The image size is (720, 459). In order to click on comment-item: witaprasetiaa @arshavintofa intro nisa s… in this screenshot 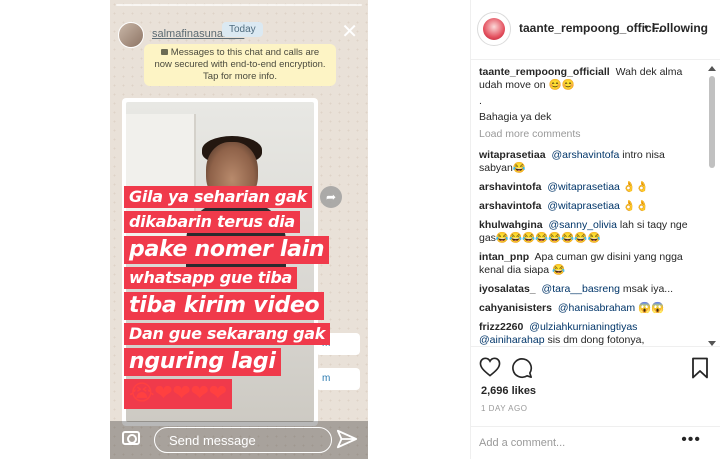, I will do `click(590, 162)`.